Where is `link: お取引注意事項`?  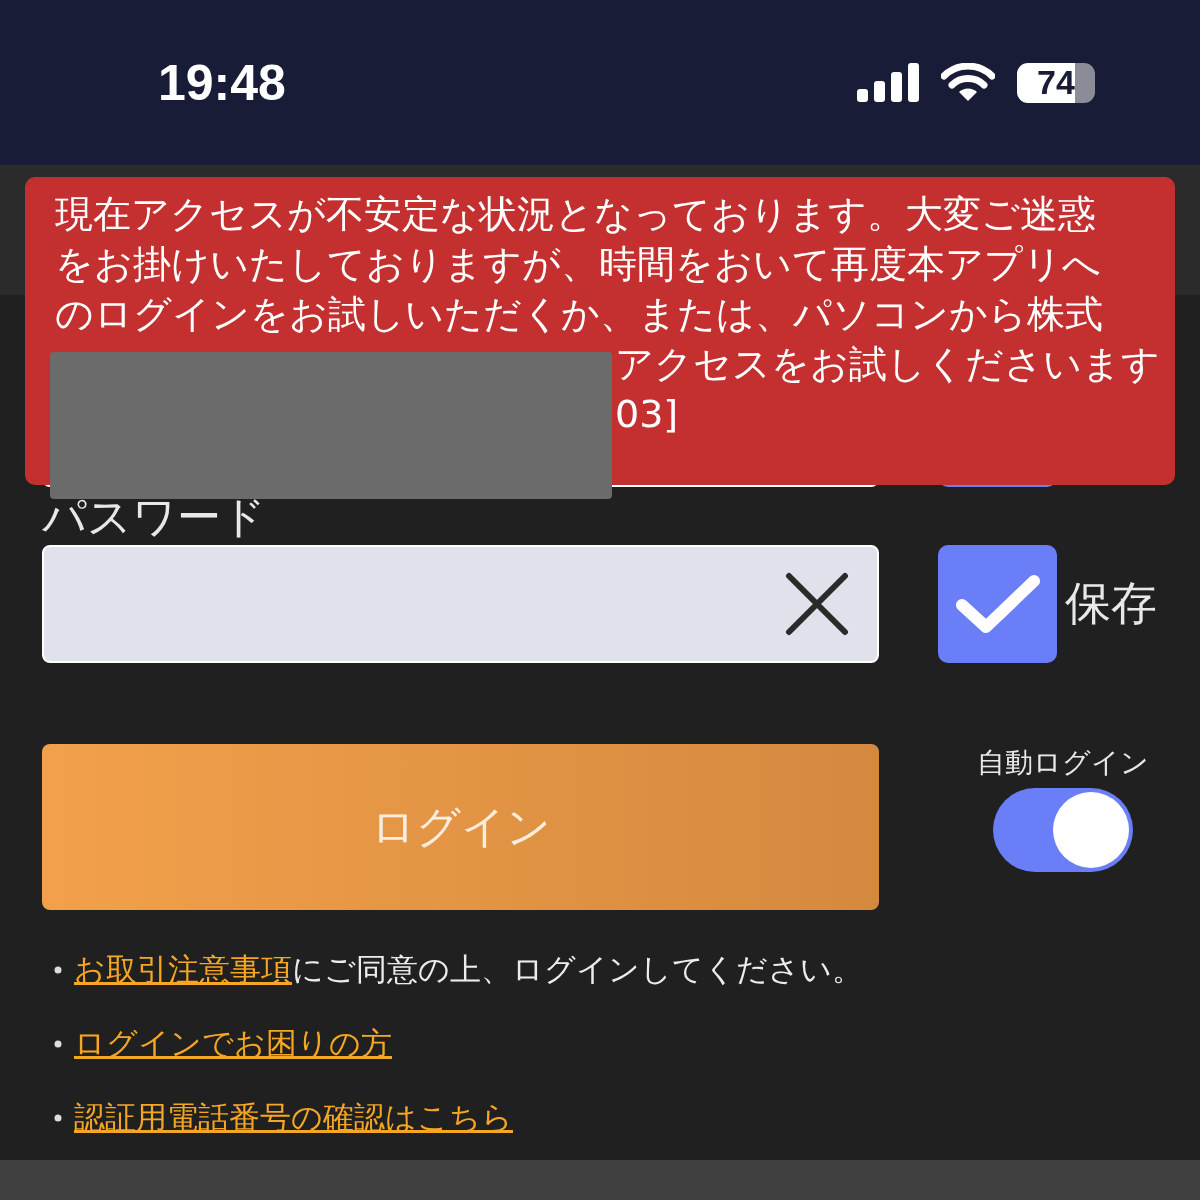 link: お取引注意事項 is located at coordinates (183, 970).